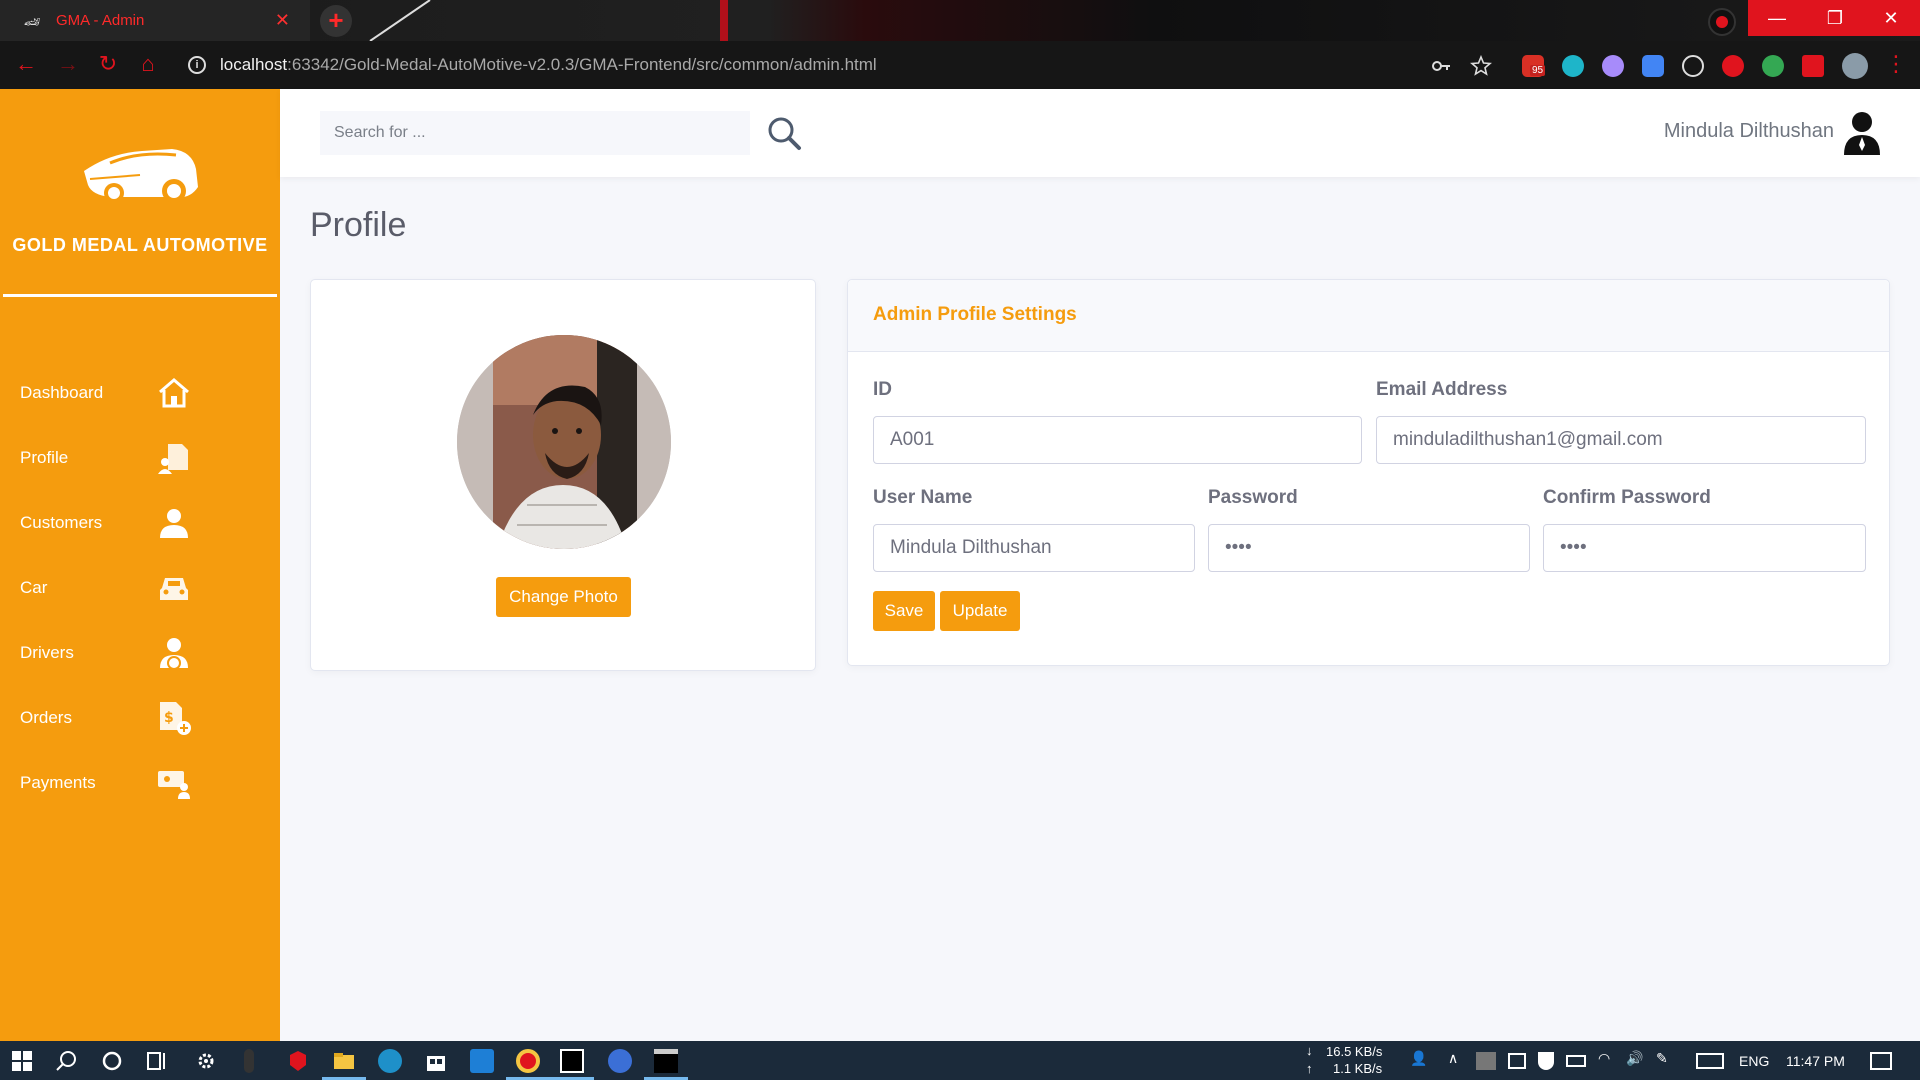  Describe the element at coordinates (1881, 1061) in the screenshot. I see `notifications-icon` at that location.